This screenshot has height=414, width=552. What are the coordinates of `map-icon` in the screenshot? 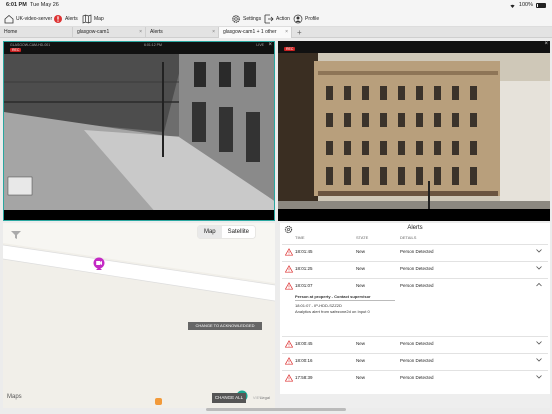 It's located at (87, 18).